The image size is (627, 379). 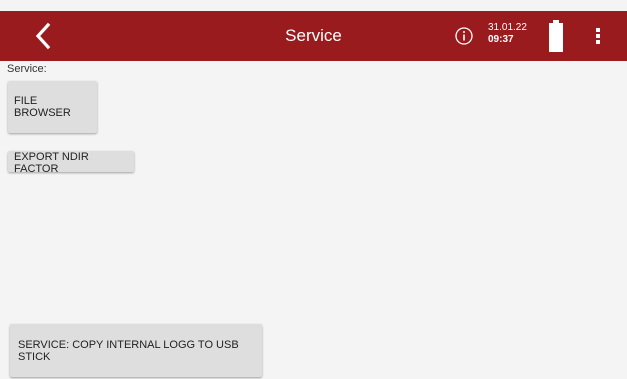 What do you see at coordinates (136, 350) in the screenshot?
I see `copy-internal-logg-button: SERVICE: COPY INTERNAL LOGG TO USB STICK` at bounding box center [136, 350].